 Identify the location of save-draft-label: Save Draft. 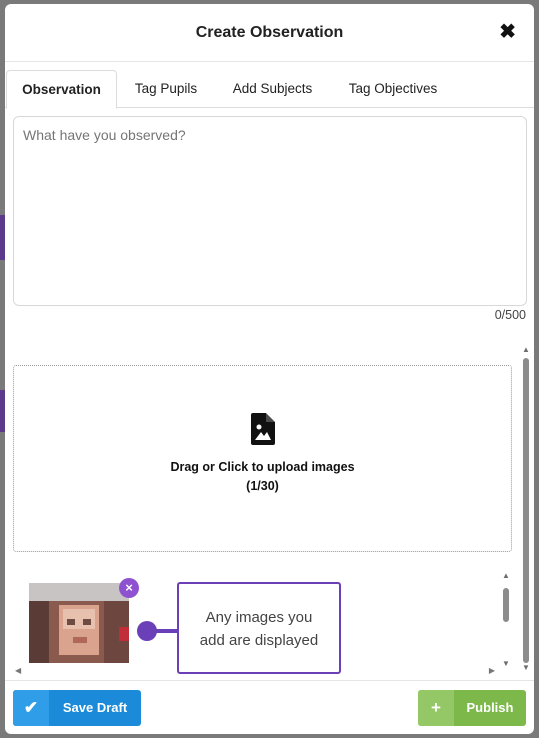
(95, 707).